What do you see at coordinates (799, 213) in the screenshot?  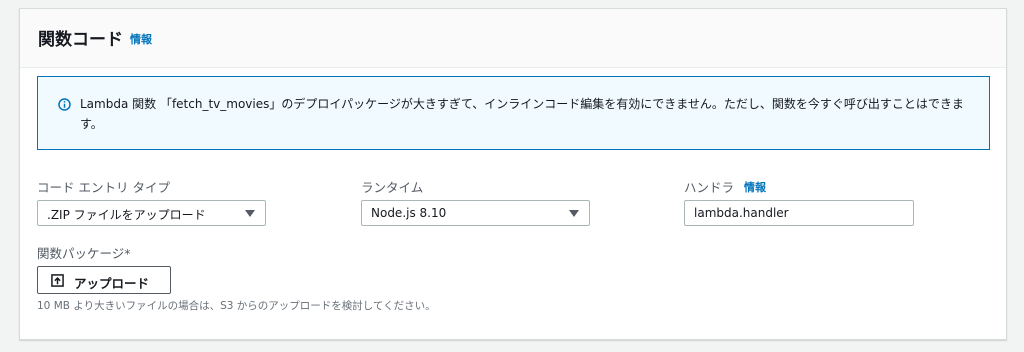 I see `handler-input` at bounding box center [799, 213].